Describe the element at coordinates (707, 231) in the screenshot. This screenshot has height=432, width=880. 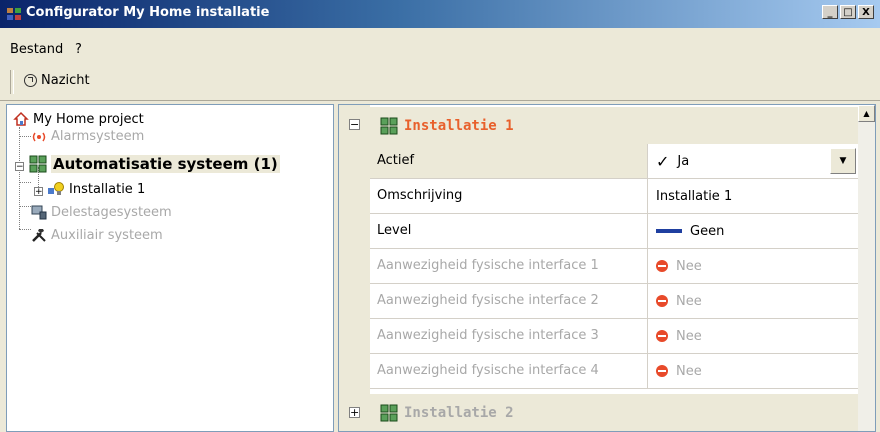
I see `property-value: Geen` at that location.